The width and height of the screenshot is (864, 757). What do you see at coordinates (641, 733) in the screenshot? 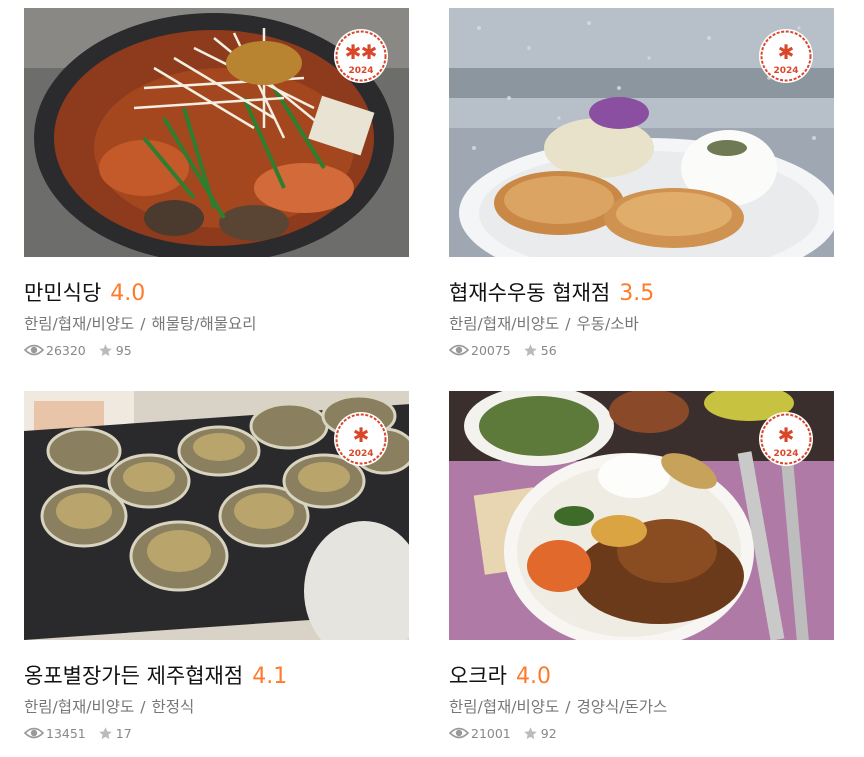
I see `restaurant-stats: 21001 92` at bounding box center [641, 733].